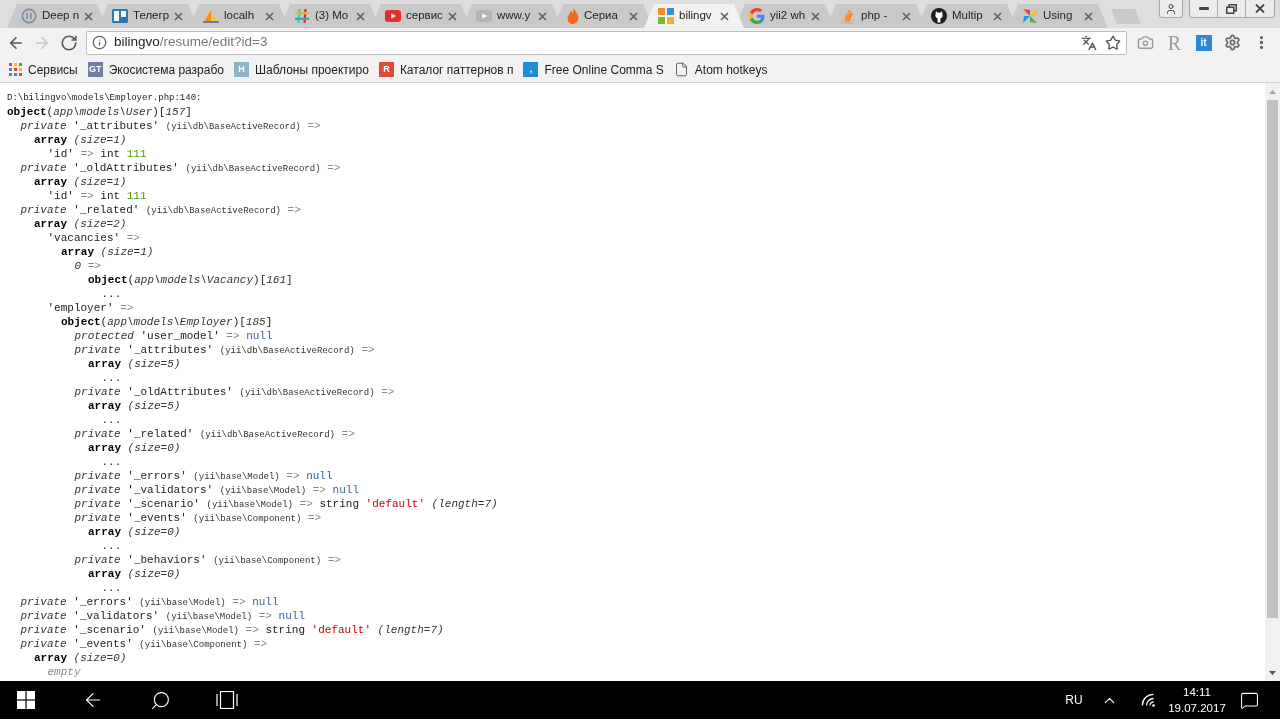 This screenshot has width=1280, height=719. What do you see at coordinates (1030, 16) in the screenshot?
I see `pinwheel-icon` at bounding box center [1030, 16].